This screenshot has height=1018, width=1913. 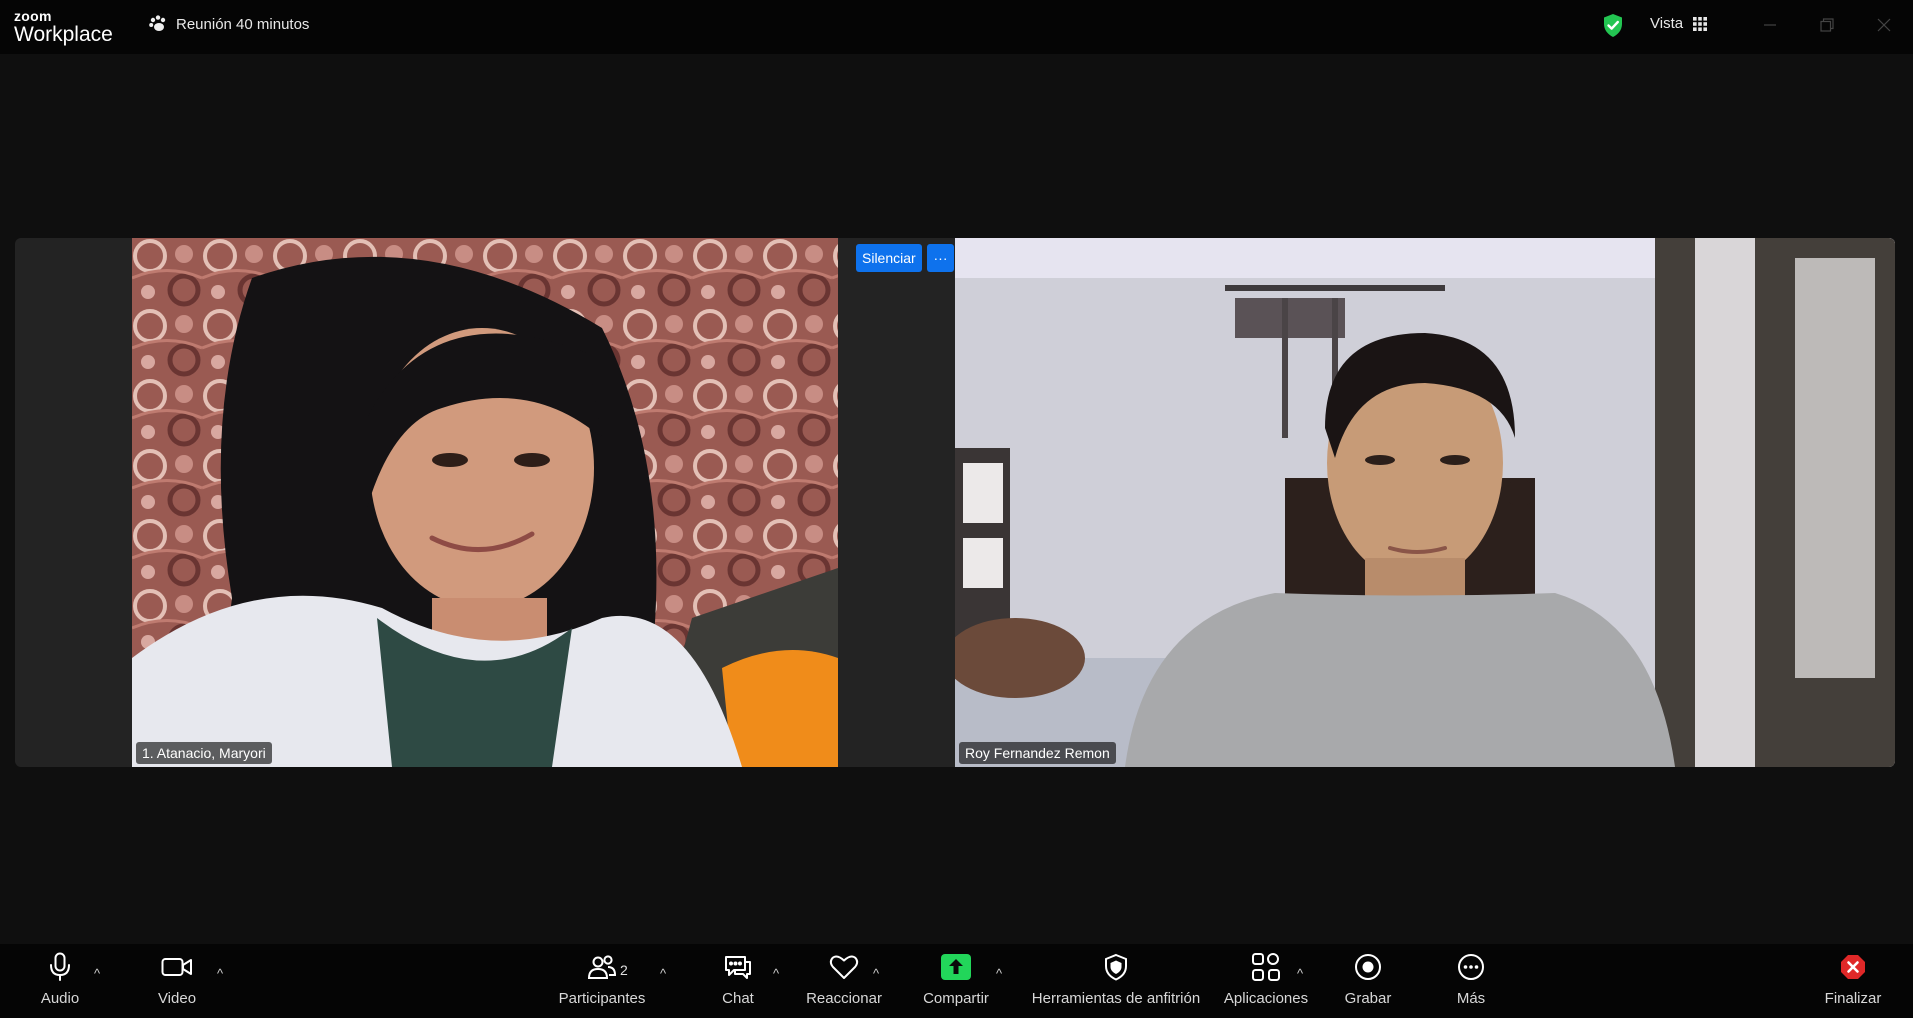 I want to click on participant-name-label: Roy Fernandez Remon, so click(x=1037, y=753).